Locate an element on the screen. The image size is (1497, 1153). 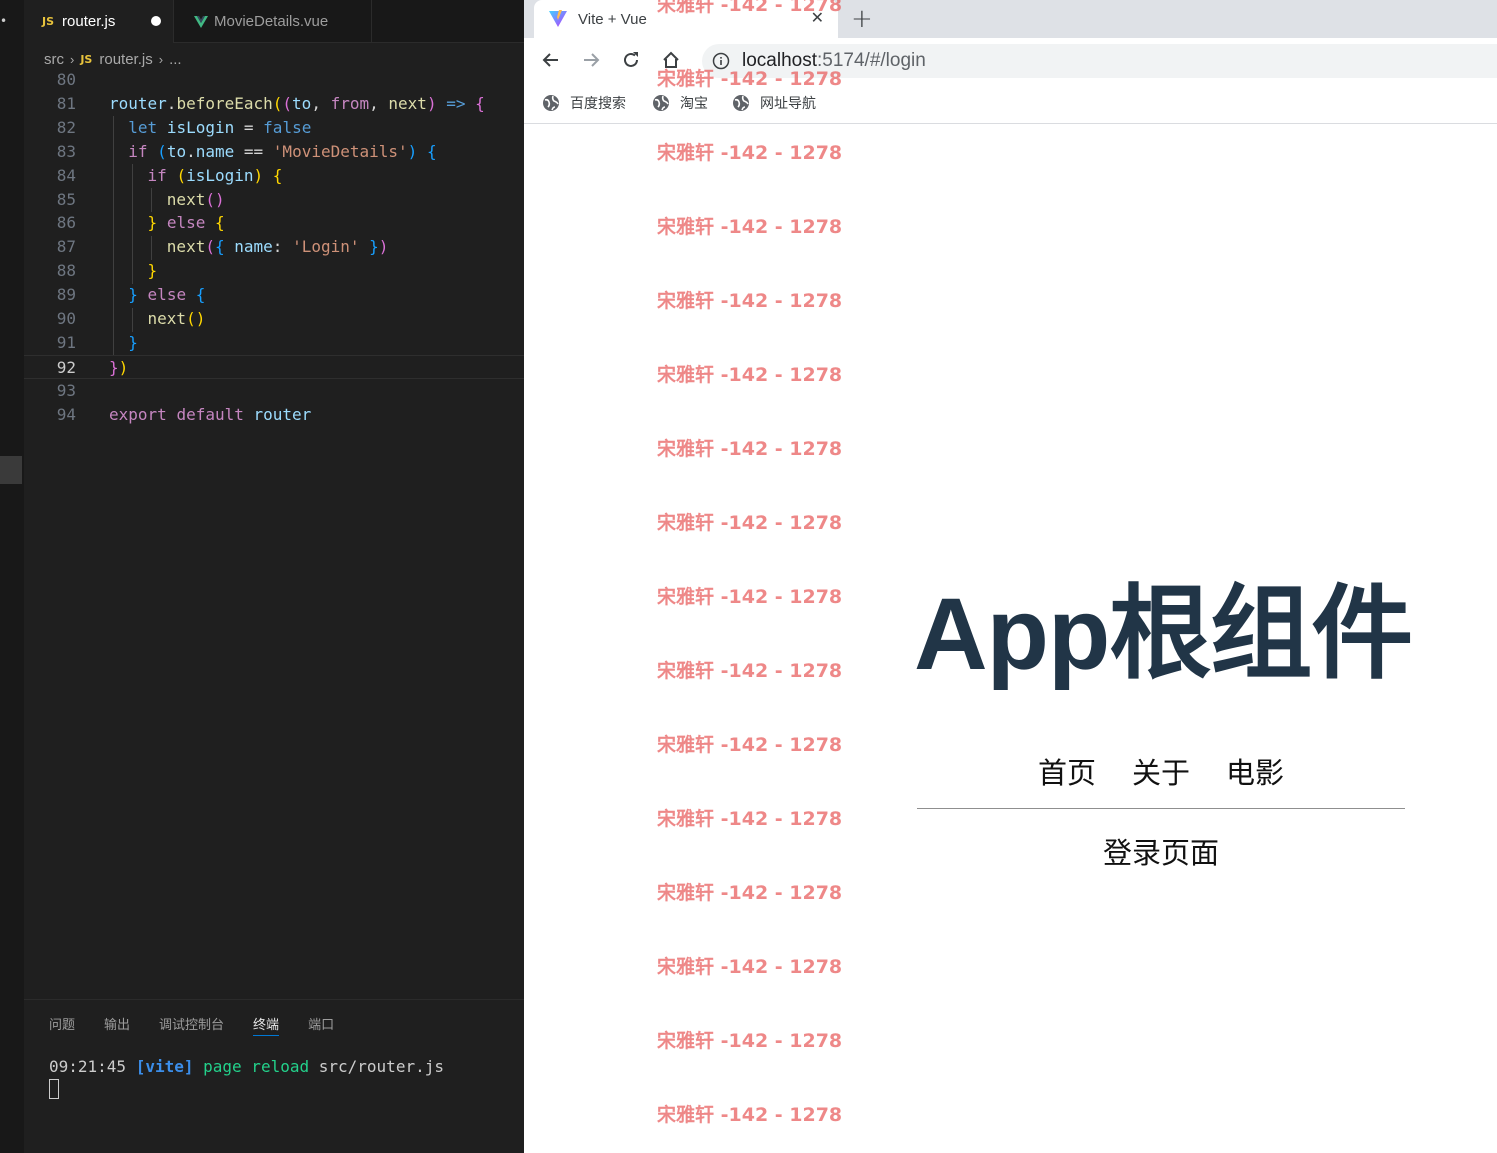
line-number: 94 is located at coordinates (66, 414).